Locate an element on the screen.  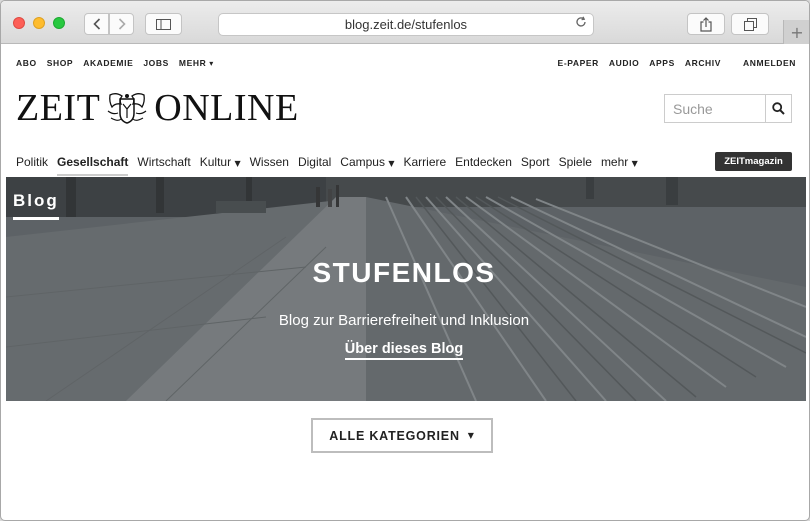
util-link-mehr: MEHR ▾ is located at coordinates (196, 63).